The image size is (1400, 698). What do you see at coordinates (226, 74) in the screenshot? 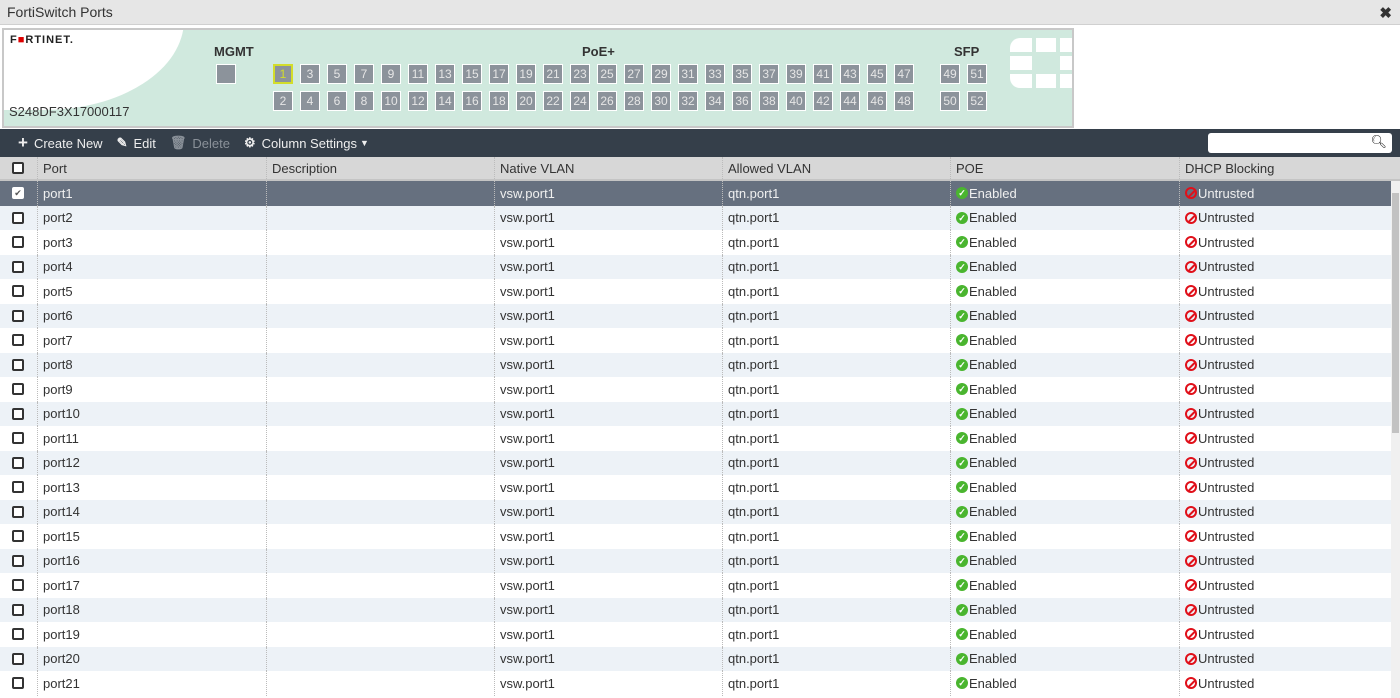
I see `mgmt-port` at bounding box center [226, 74].